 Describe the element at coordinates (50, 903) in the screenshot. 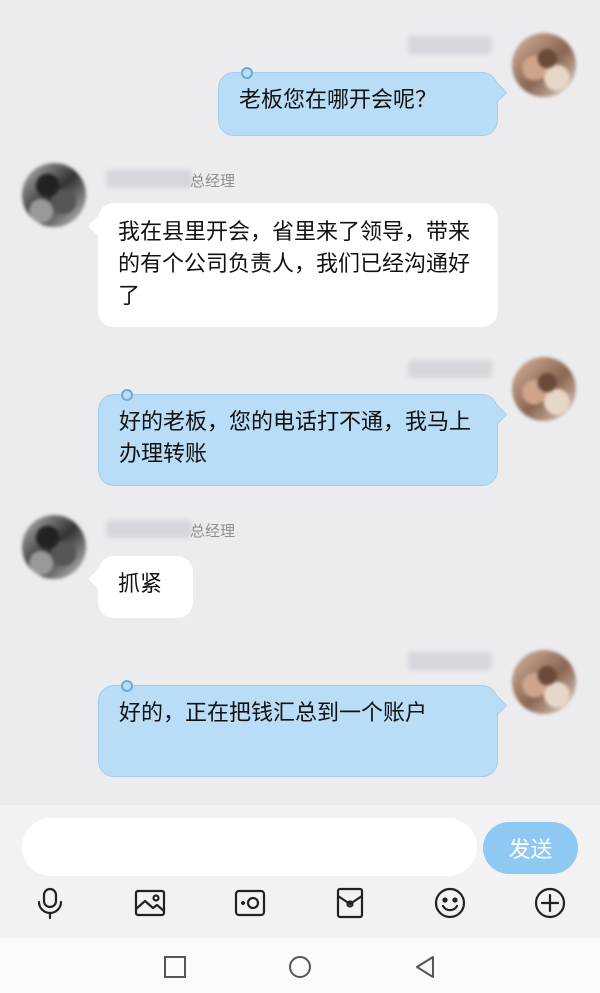

I see `microphone-icon` at that location.